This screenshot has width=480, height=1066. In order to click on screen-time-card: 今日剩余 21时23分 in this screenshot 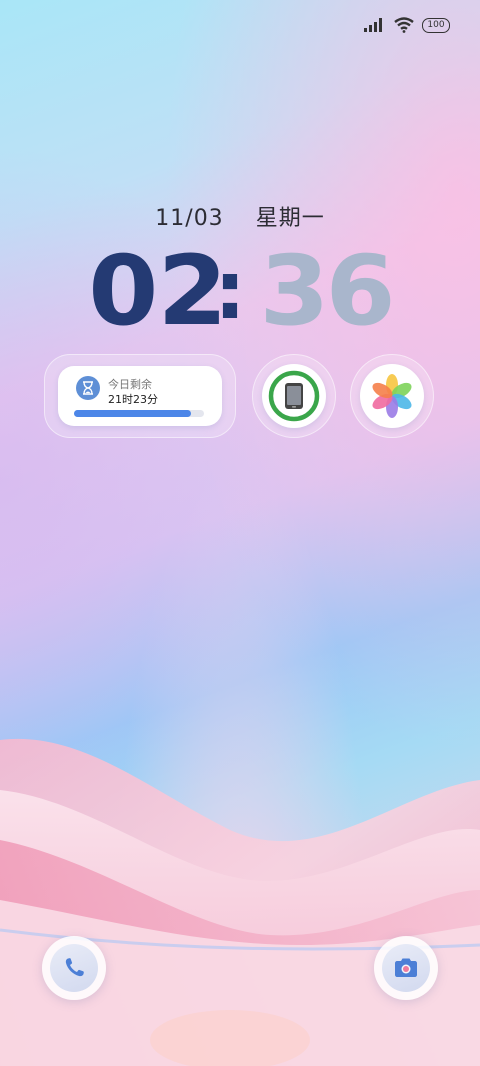, I will do `click(140, 396)`.